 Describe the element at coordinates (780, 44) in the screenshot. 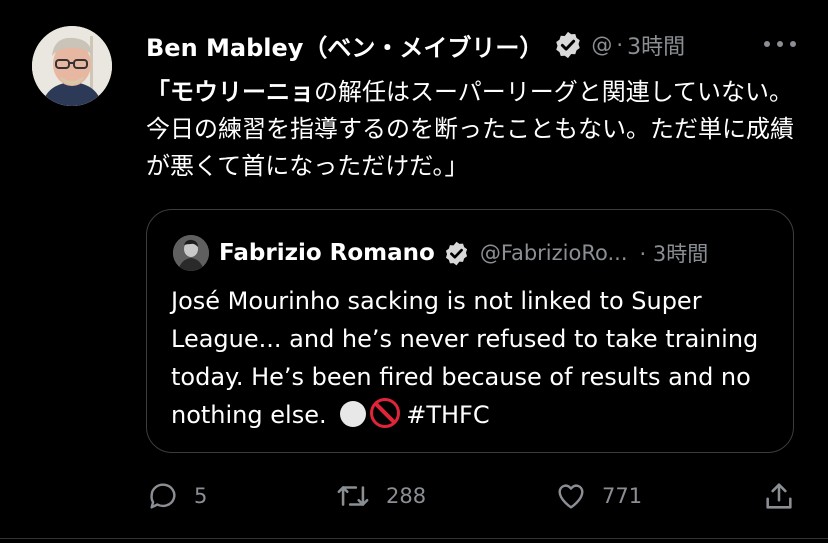

I see `more-options-icon` at that location.